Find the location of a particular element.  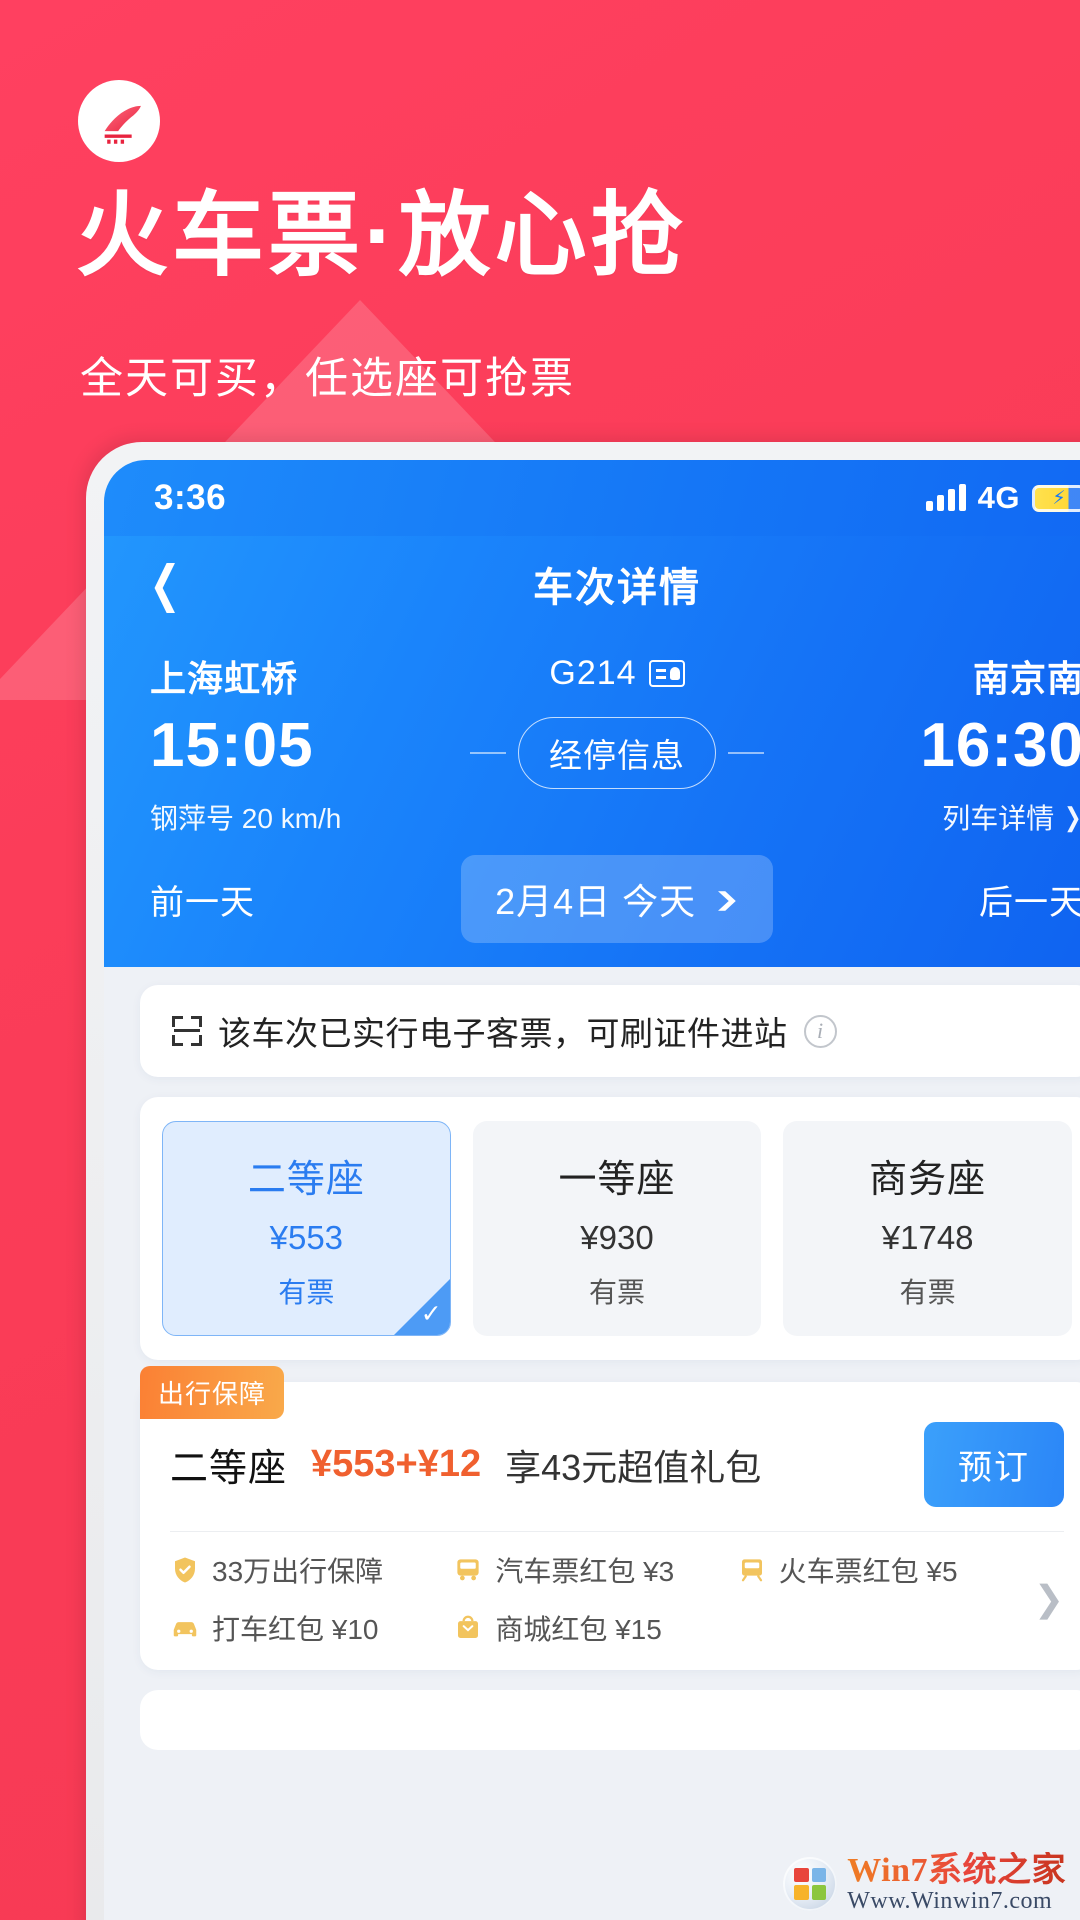

seat-card-second-class: 二等座 ¥553 有票 ✓ is located at coordinates (306, 1228).